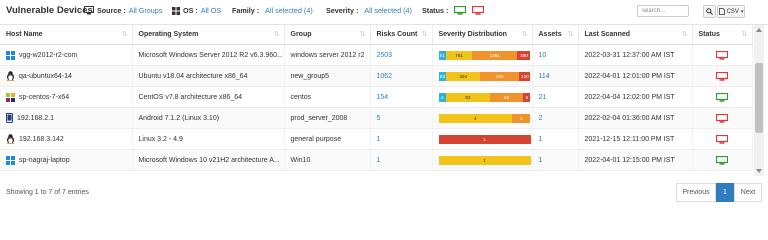  What do you see at coordinates (401, 55) in the screenshot?
I see `risks-count-link: 2503` at bounding box center [401, 55].